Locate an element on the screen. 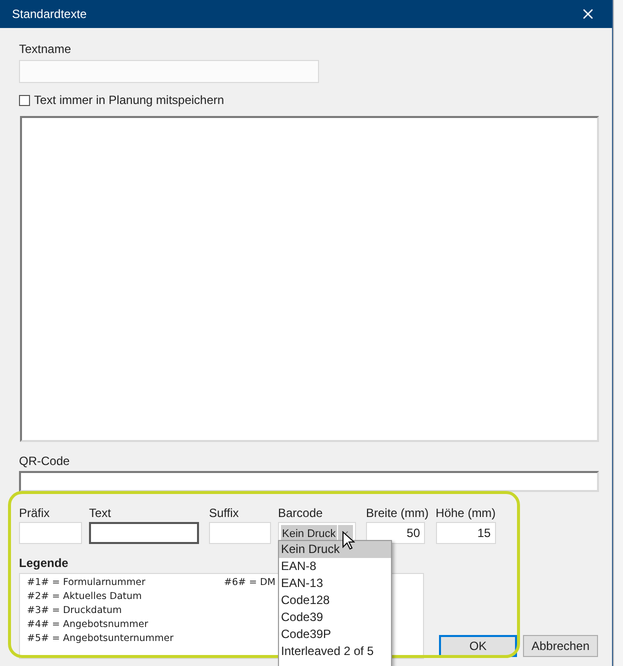 The height and width of the screenshot is (666, 623). textname-field is located at coordinates (169, 71).